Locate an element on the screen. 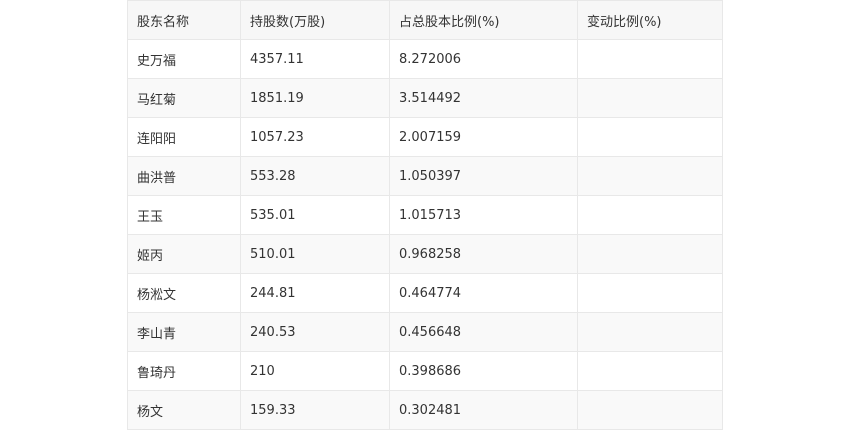 The width and height of the screenshot is (850, 430). cell-shares-held: 240.53 is located at coordinates (315, 332).